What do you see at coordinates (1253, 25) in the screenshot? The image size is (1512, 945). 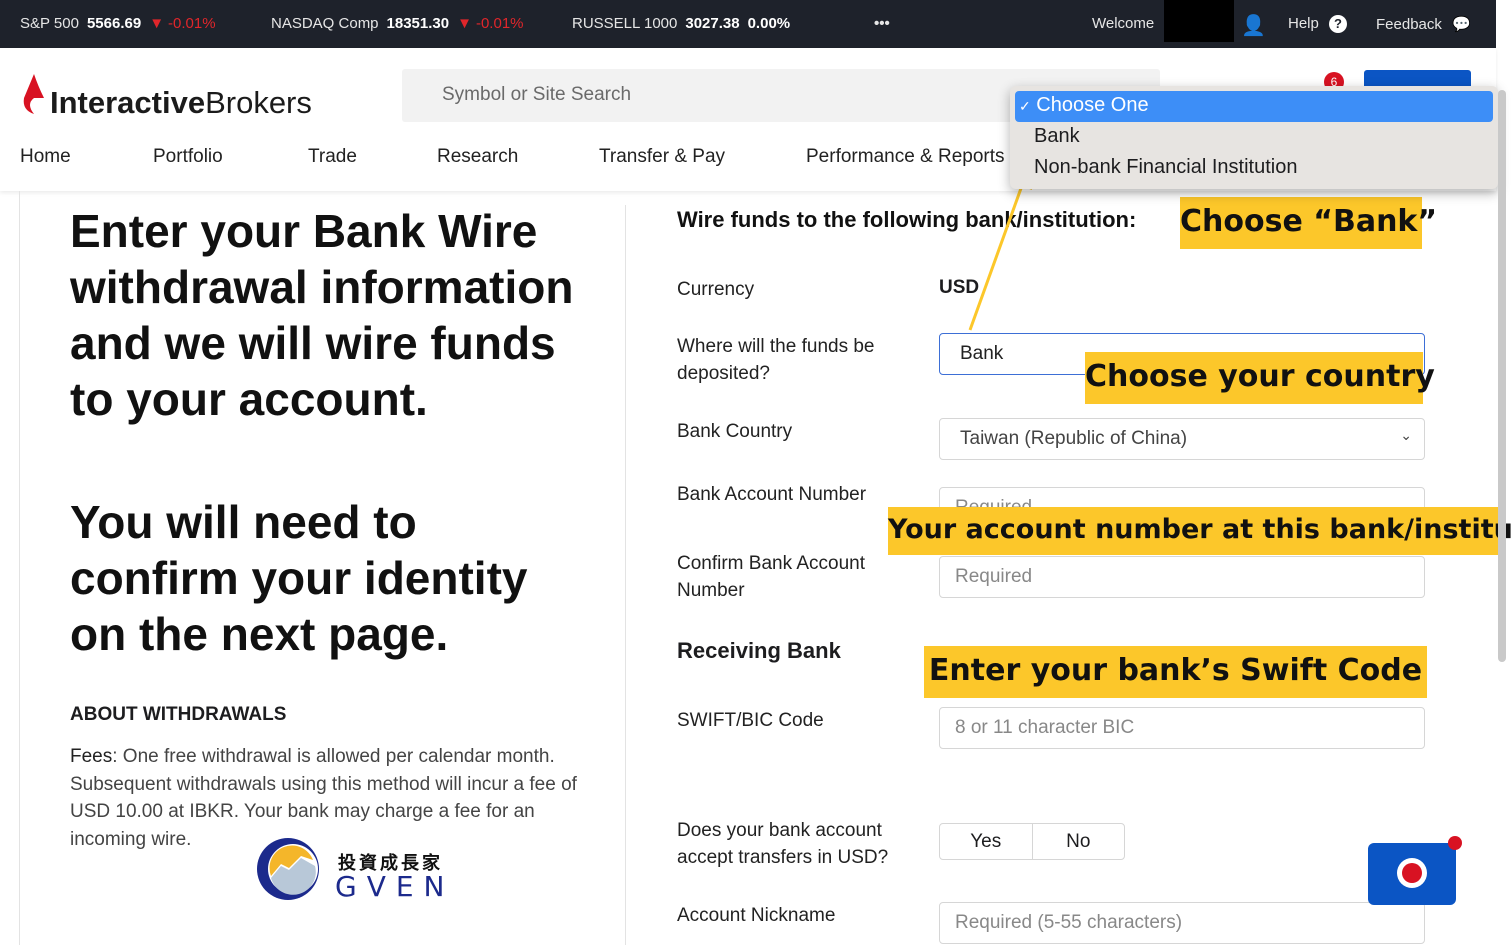 I see `user-icon: 👤` at bounding box center [1253, 25].